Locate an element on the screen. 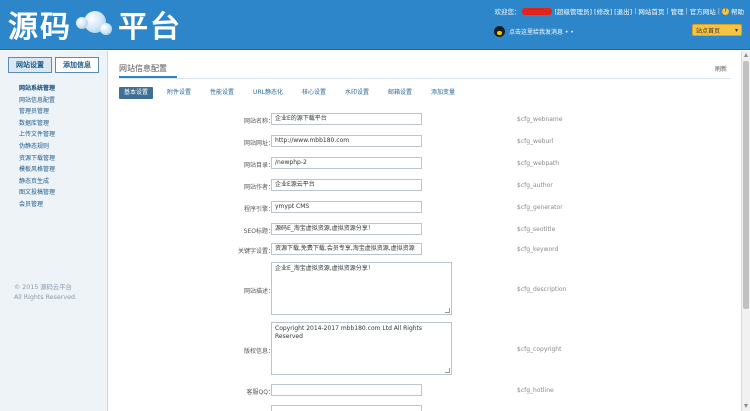 This screenshot has width=750, height=411. hotline-input is located at coordinates (346, 390).